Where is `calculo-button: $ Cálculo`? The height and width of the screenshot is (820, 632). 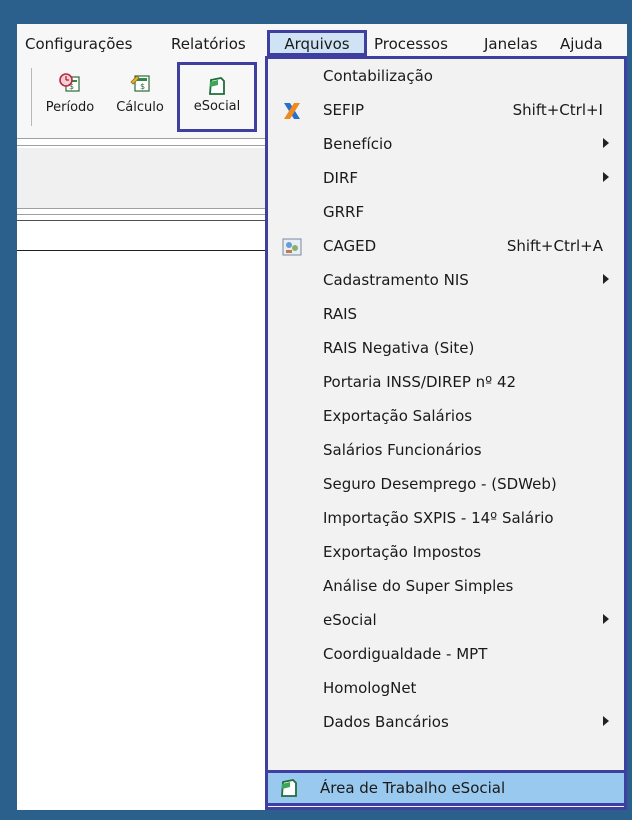 calculo-button: $ Cálculo is located at coordinates (140, 96).